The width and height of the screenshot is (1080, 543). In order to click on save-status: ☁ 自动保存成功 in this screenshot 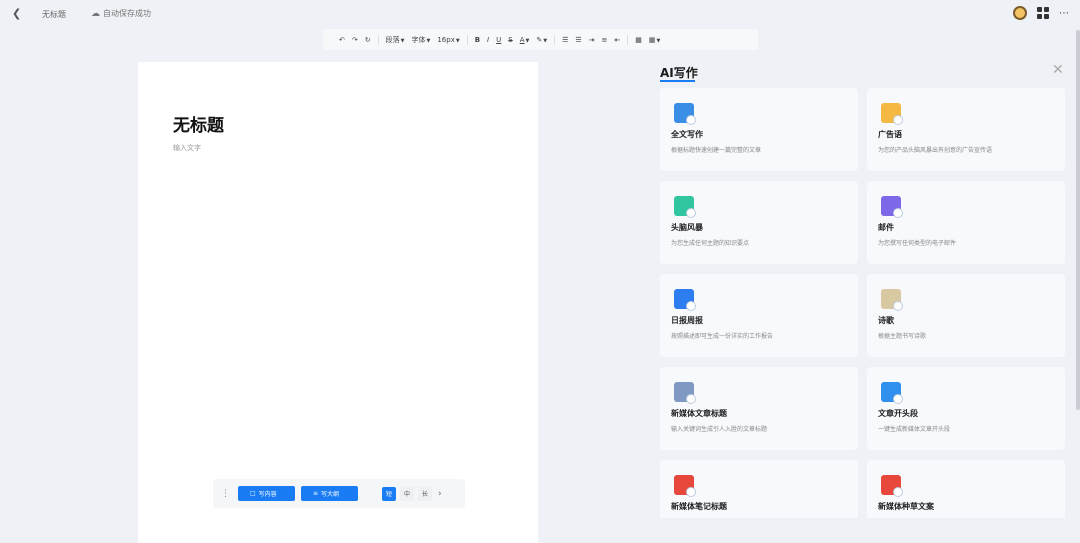, I will do `click(121, 13)`.